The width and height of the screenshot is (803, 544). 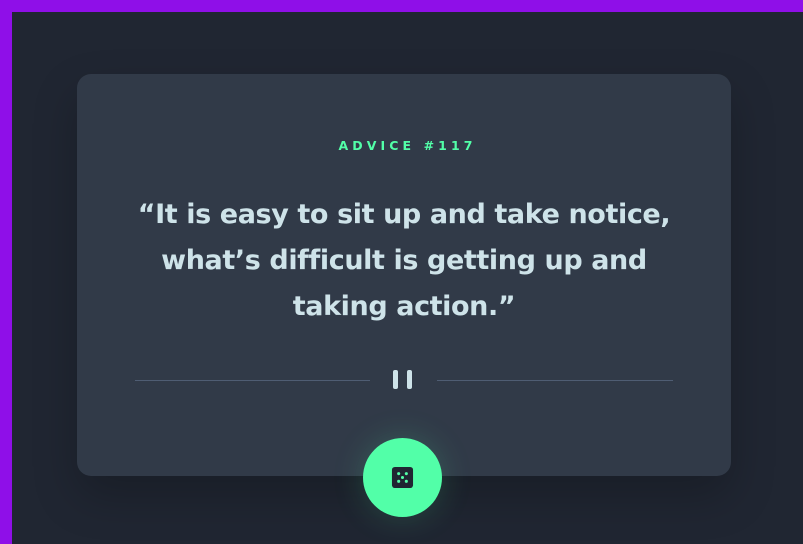 What do you see at coordinates (409, 379) in the screenshot?
I see `pause-bar-right` at bounding box center [409, 379].